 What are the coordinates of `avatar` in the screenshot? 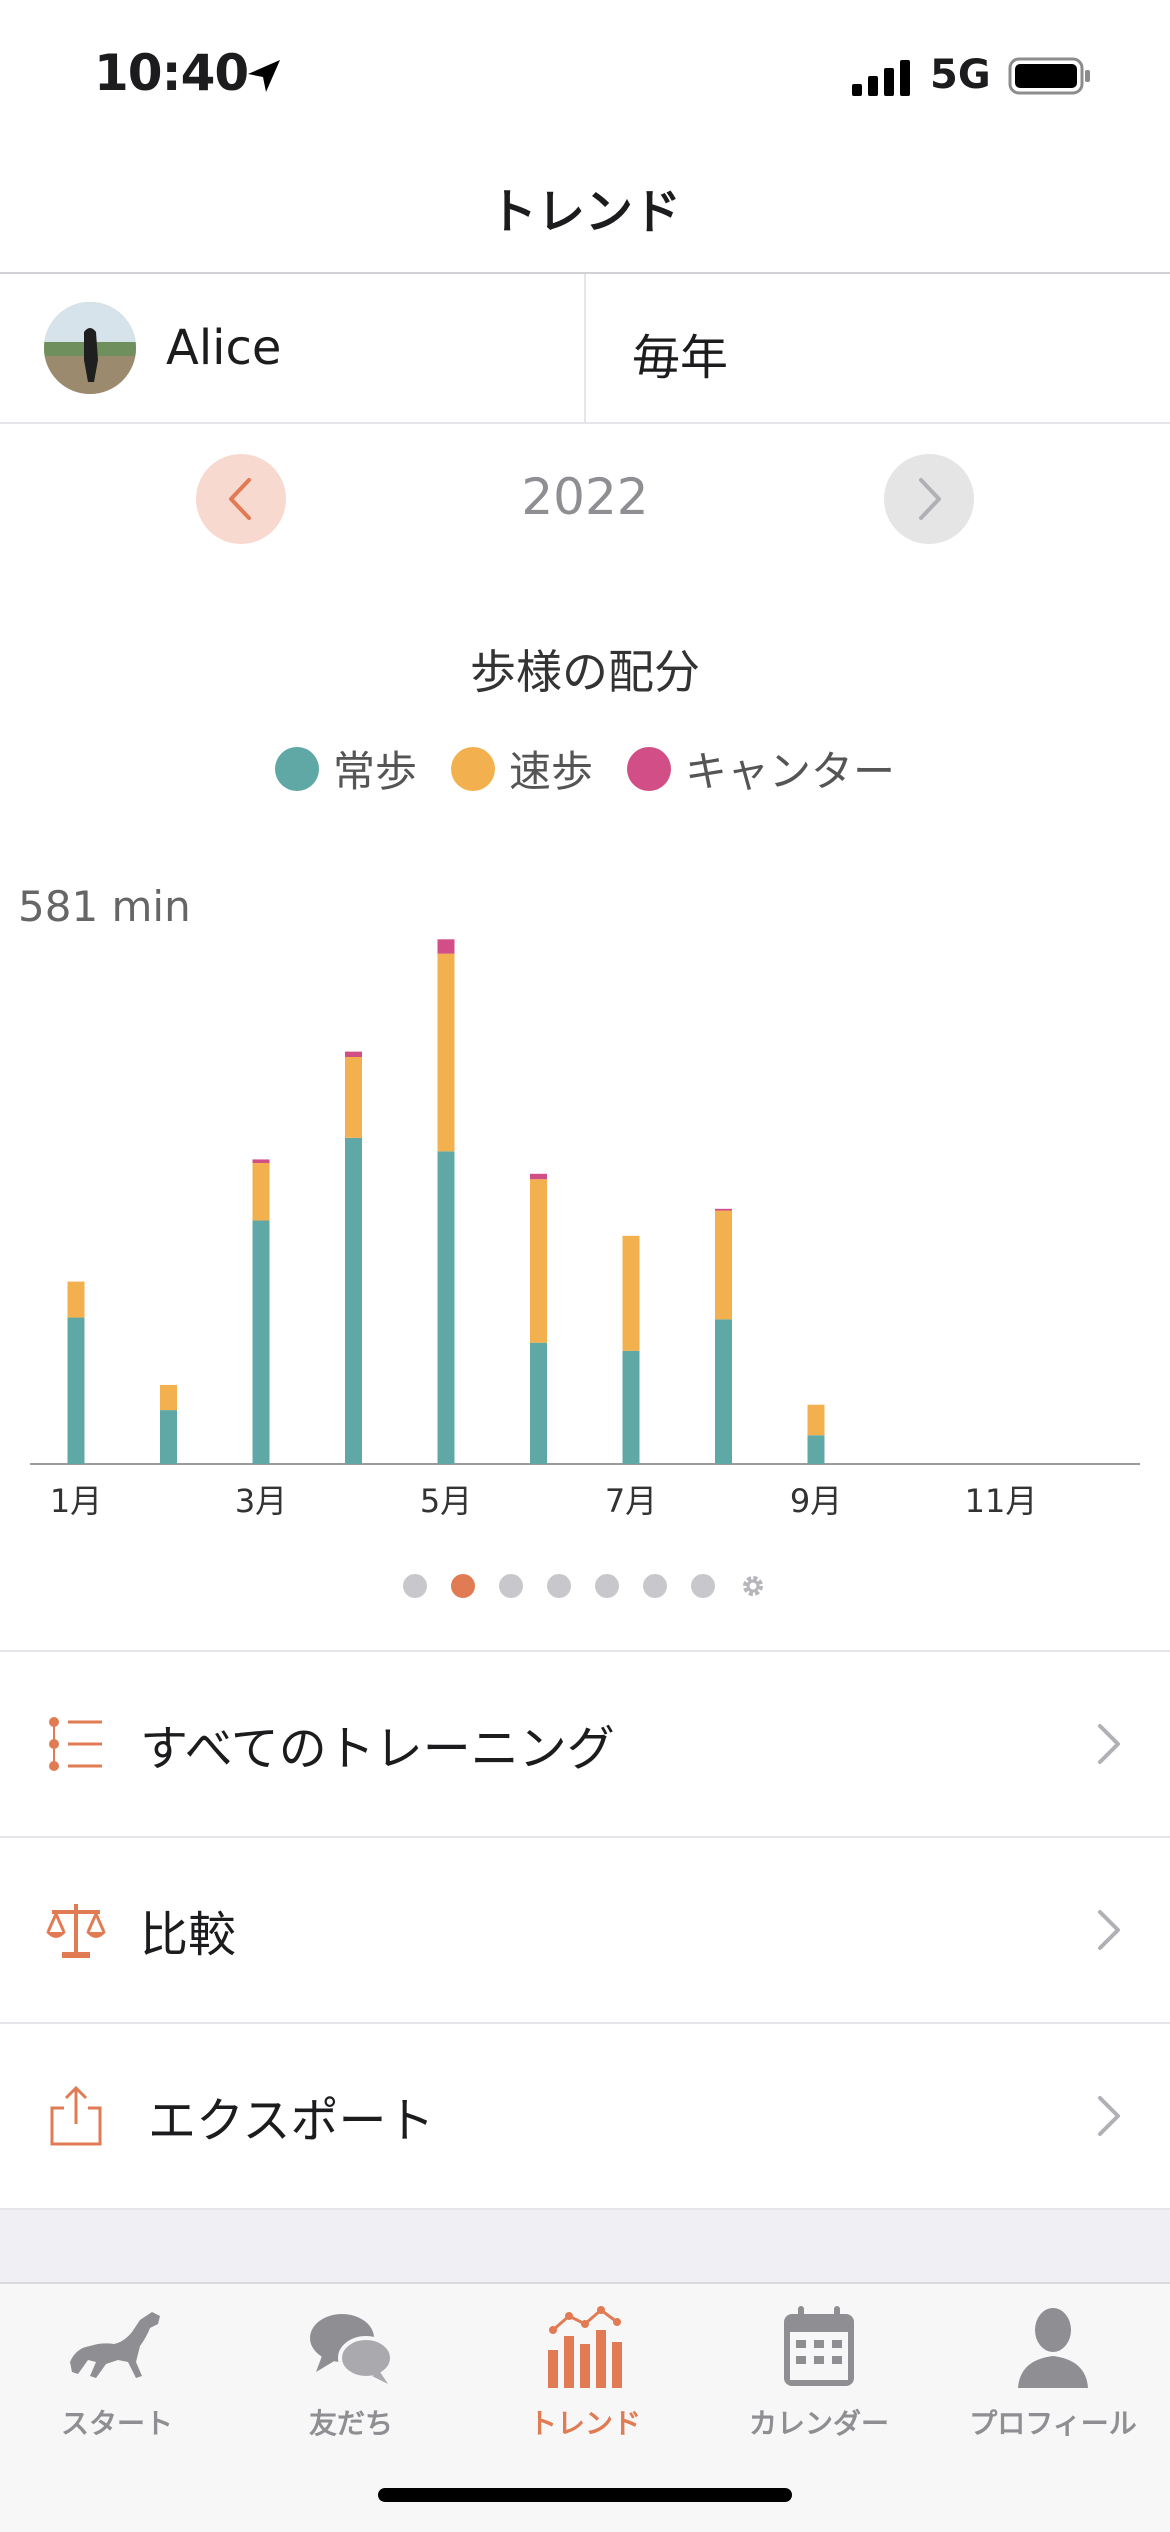 It's located at (90, 348).